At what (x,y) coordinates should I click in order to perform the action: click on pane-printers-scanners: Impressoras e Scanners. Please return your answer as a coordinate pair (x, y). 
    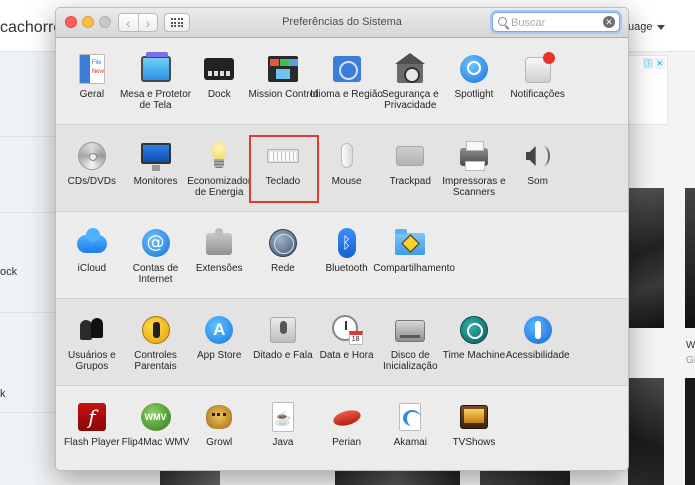
    Looking at the image, I should click on (474, 168).